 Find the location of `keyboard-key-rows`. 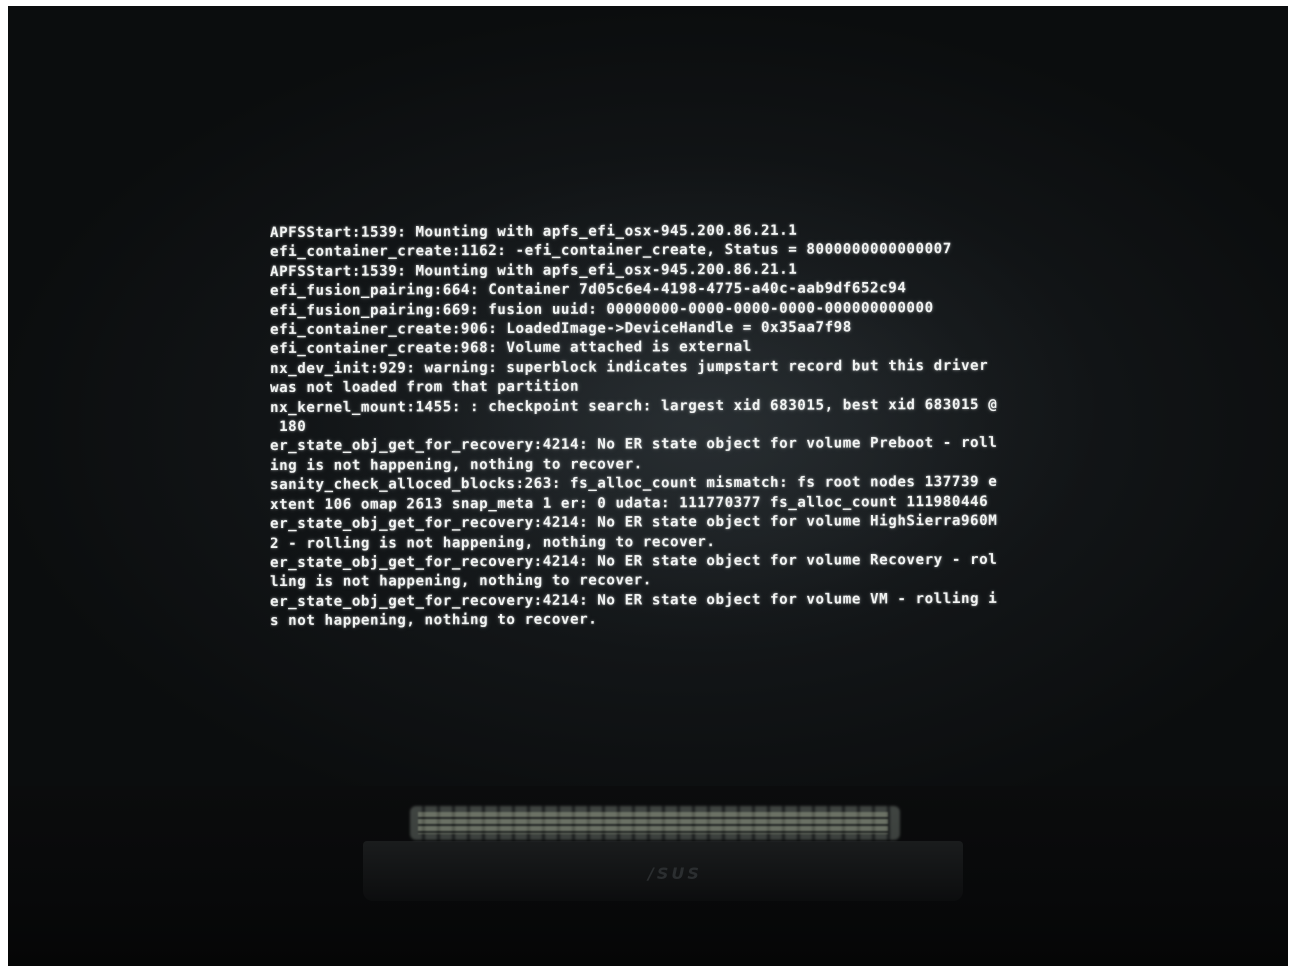

keyboard-key-rows is located at coordinates (653, 823).